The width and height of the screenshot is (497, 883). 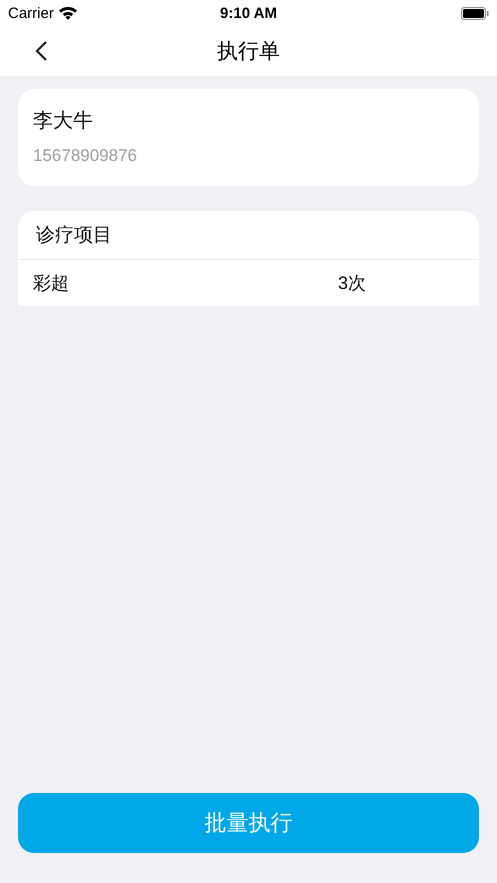 What do you see at coordinates (74, 236) in the screenshot?
I see `section-title: 诊疗项目` at bounding box center [74, 236].